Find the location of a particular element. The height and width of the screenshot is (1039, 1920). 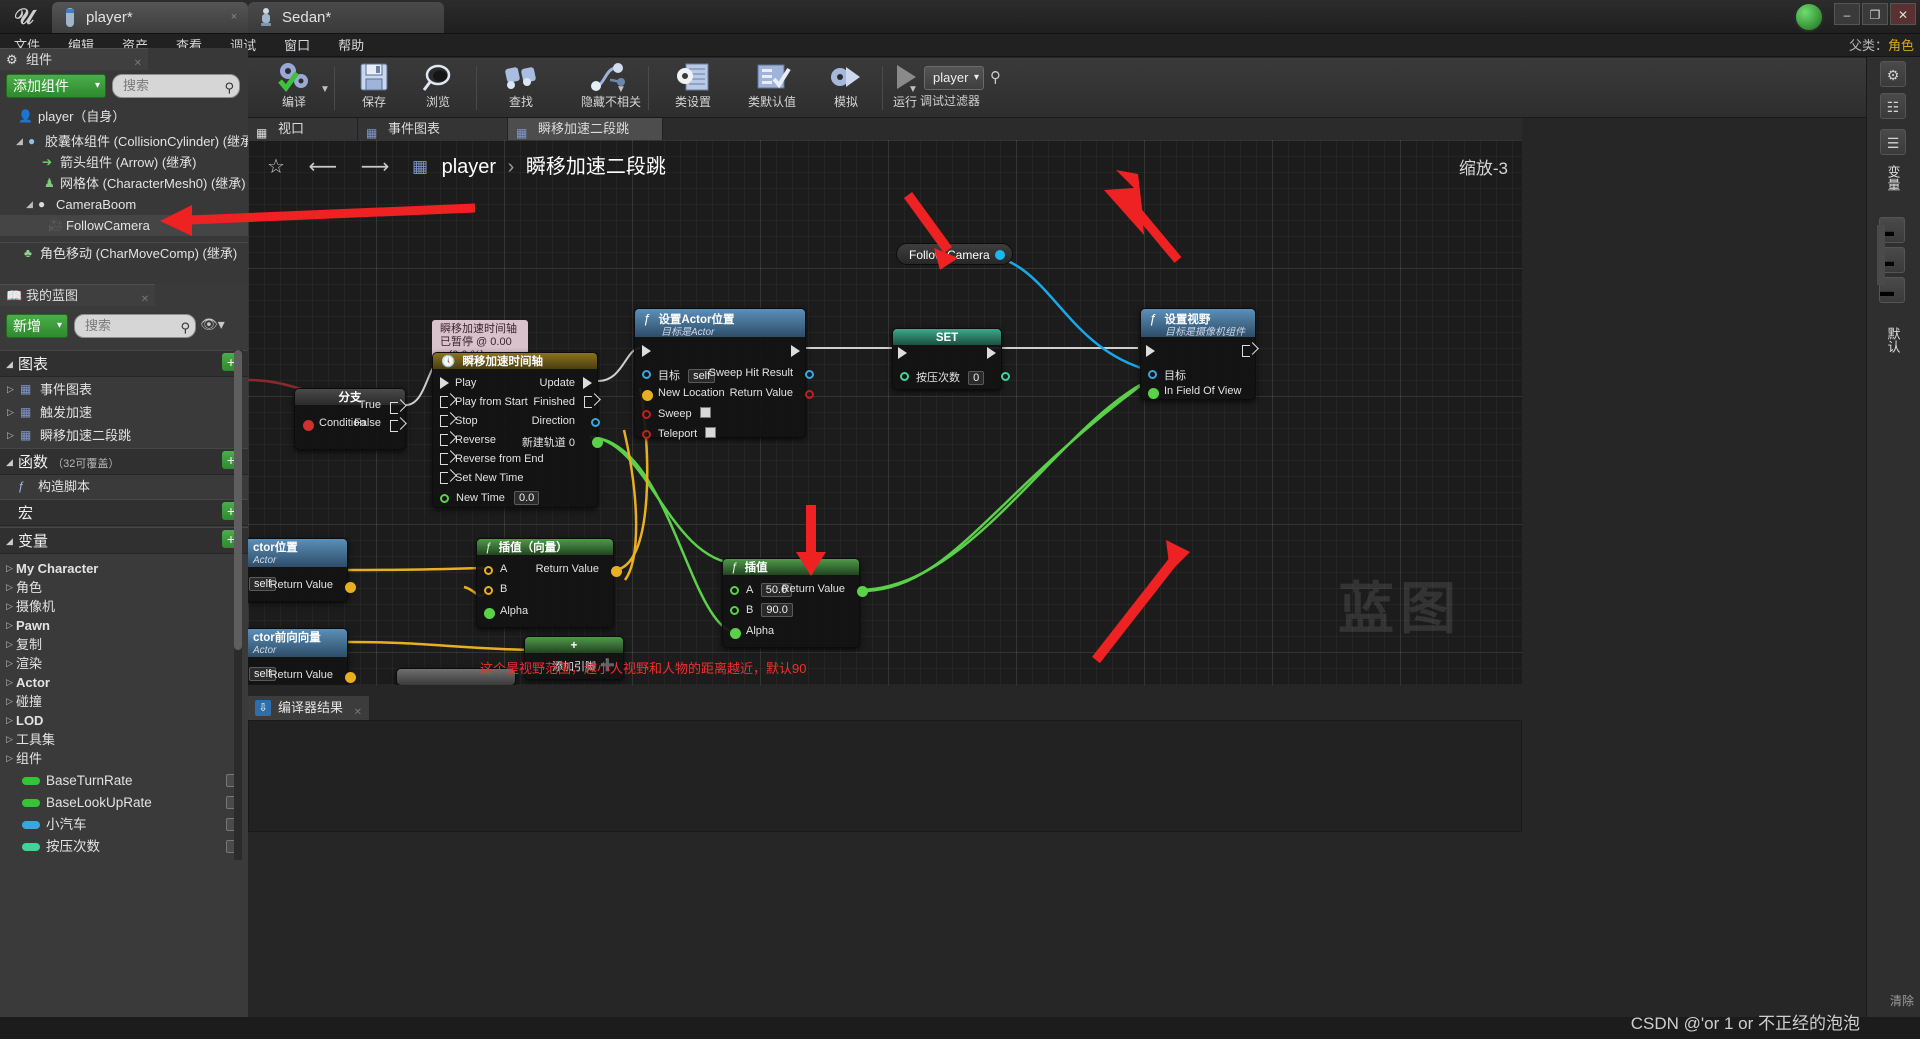

variable-category-utilities: ▷ 工具集 is located at coordinates (124, 739).